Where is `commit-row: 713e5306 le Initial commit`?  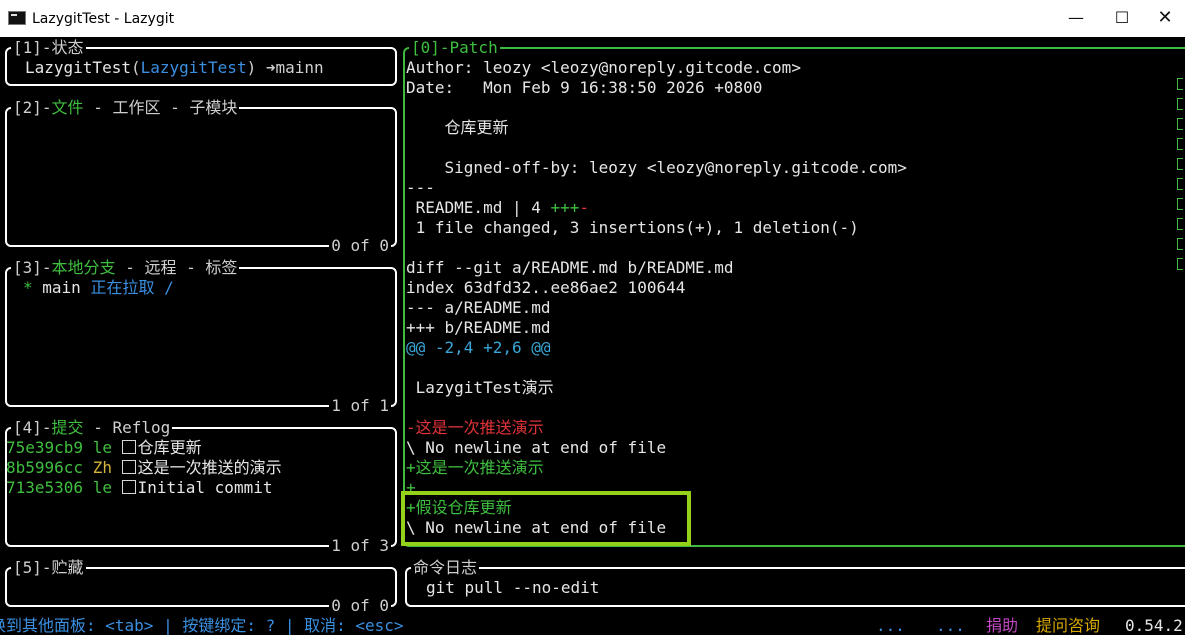
commit-row: 713e5306 le Initial commit is located at coordinates (139, 488).